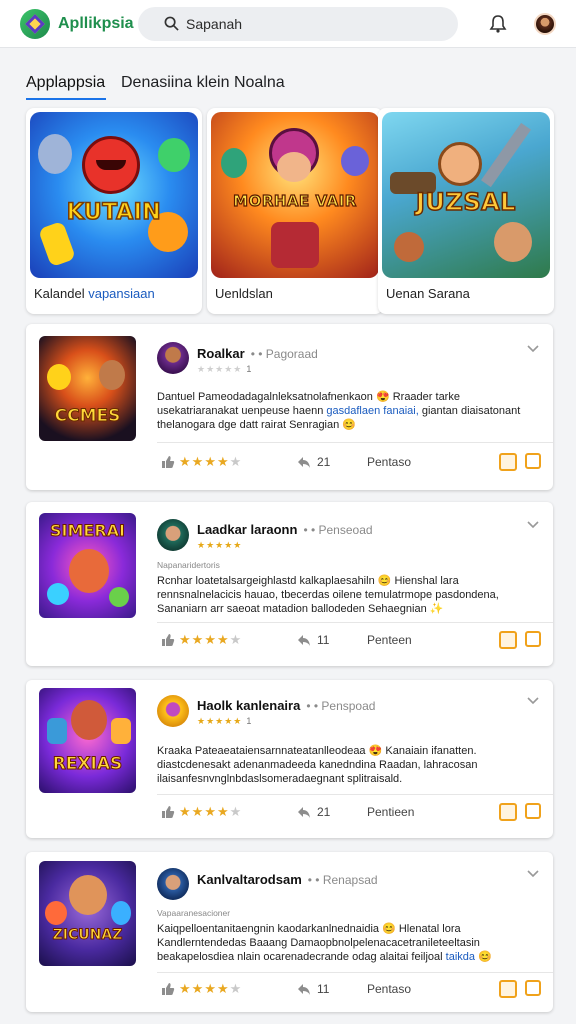  What do you see at coordinates (249, 721) in the screenshot?
I see `small-rating-count: 1` at bounding box center [249, 721].